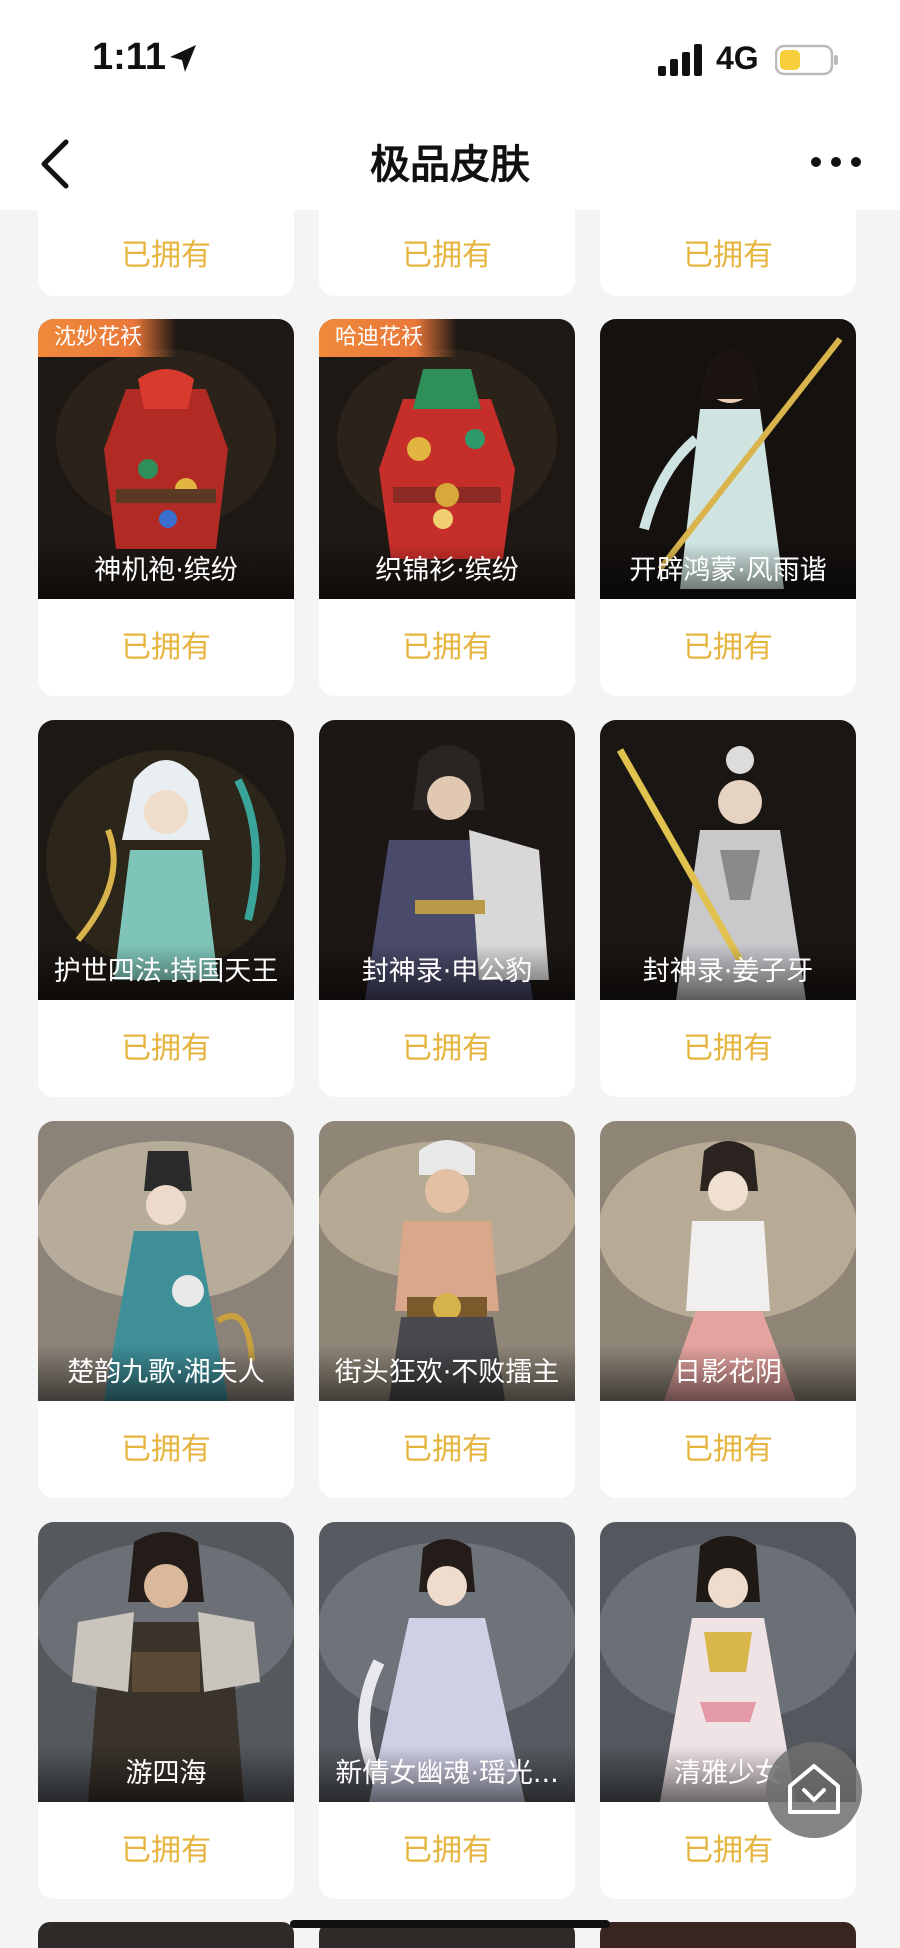 Image resolution: width=900 pixels, height=1948 pixels. Describe the element at coordinates (183, 58) in the screenshot. I see `location-arrow-icon` at that location.